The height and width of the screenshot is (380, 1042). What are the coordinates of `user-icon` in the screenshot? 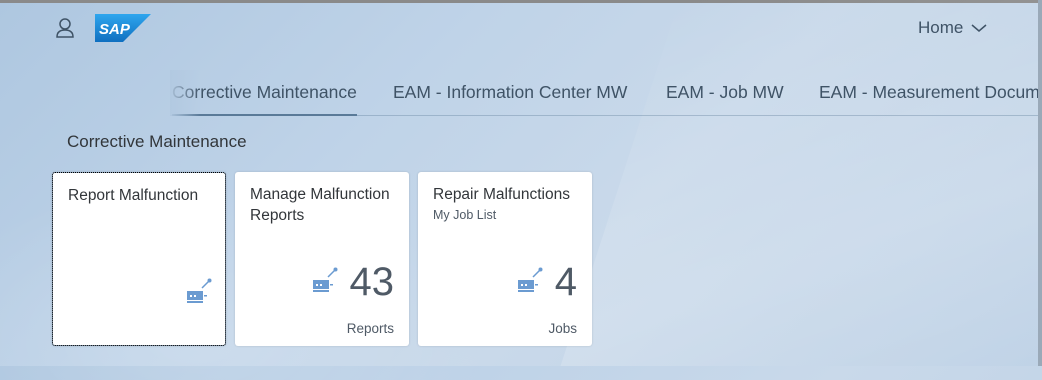 It's located at (65, 28).